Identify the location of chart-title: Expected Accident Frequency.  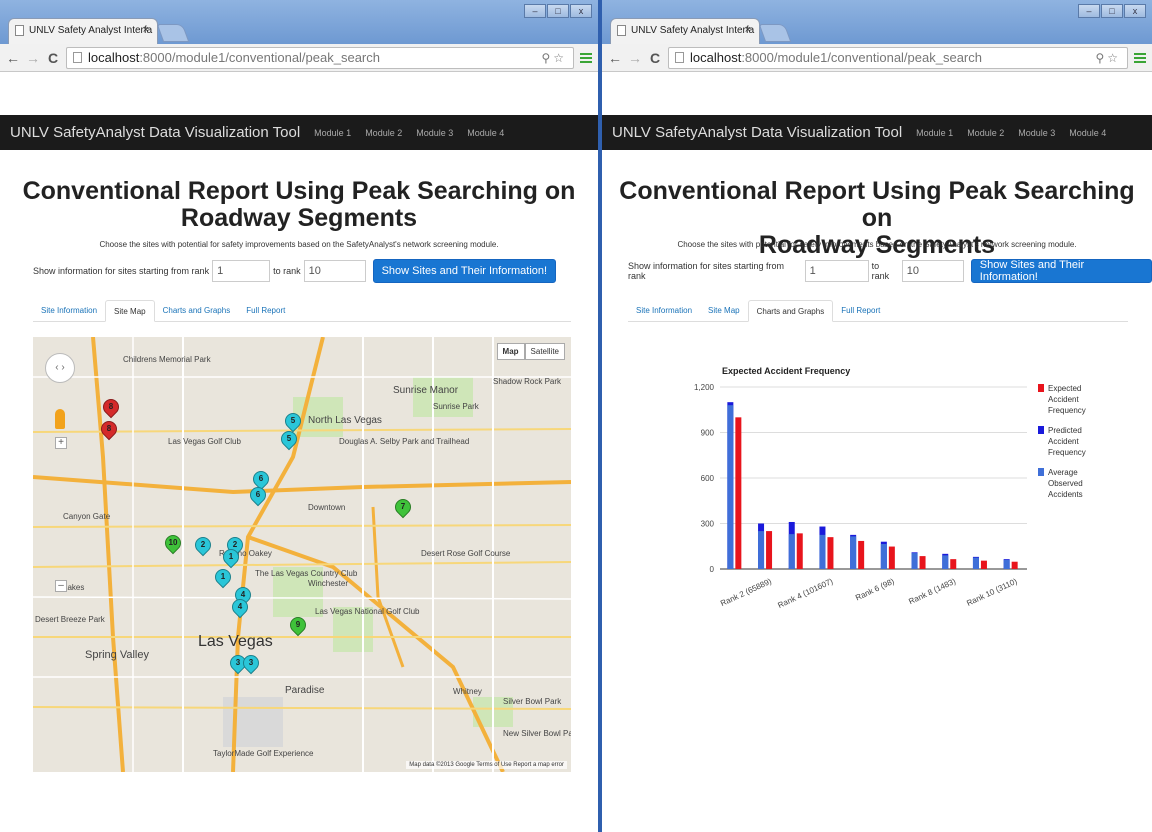
(786, 371).